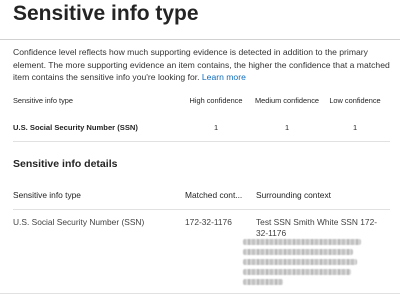 Image resolution: width=400 pixels, height=297 pixels. What do you see at coordinates (43, 100) in the screenshot?
I see `header-sensitive-info-type: Sensitive info type` at bounding box center [43, 100].